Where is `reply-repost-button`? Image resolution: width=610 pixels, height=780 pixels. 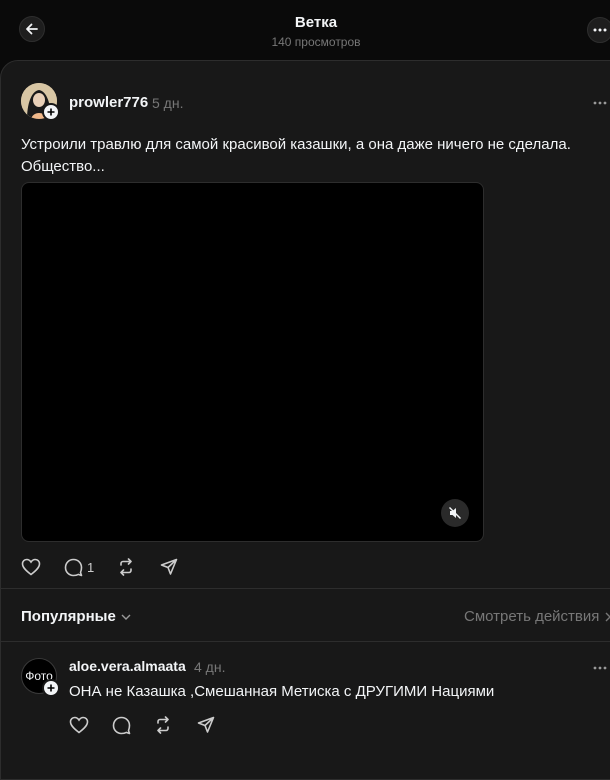 reply-repost-button is located at coordinates (163, 725).